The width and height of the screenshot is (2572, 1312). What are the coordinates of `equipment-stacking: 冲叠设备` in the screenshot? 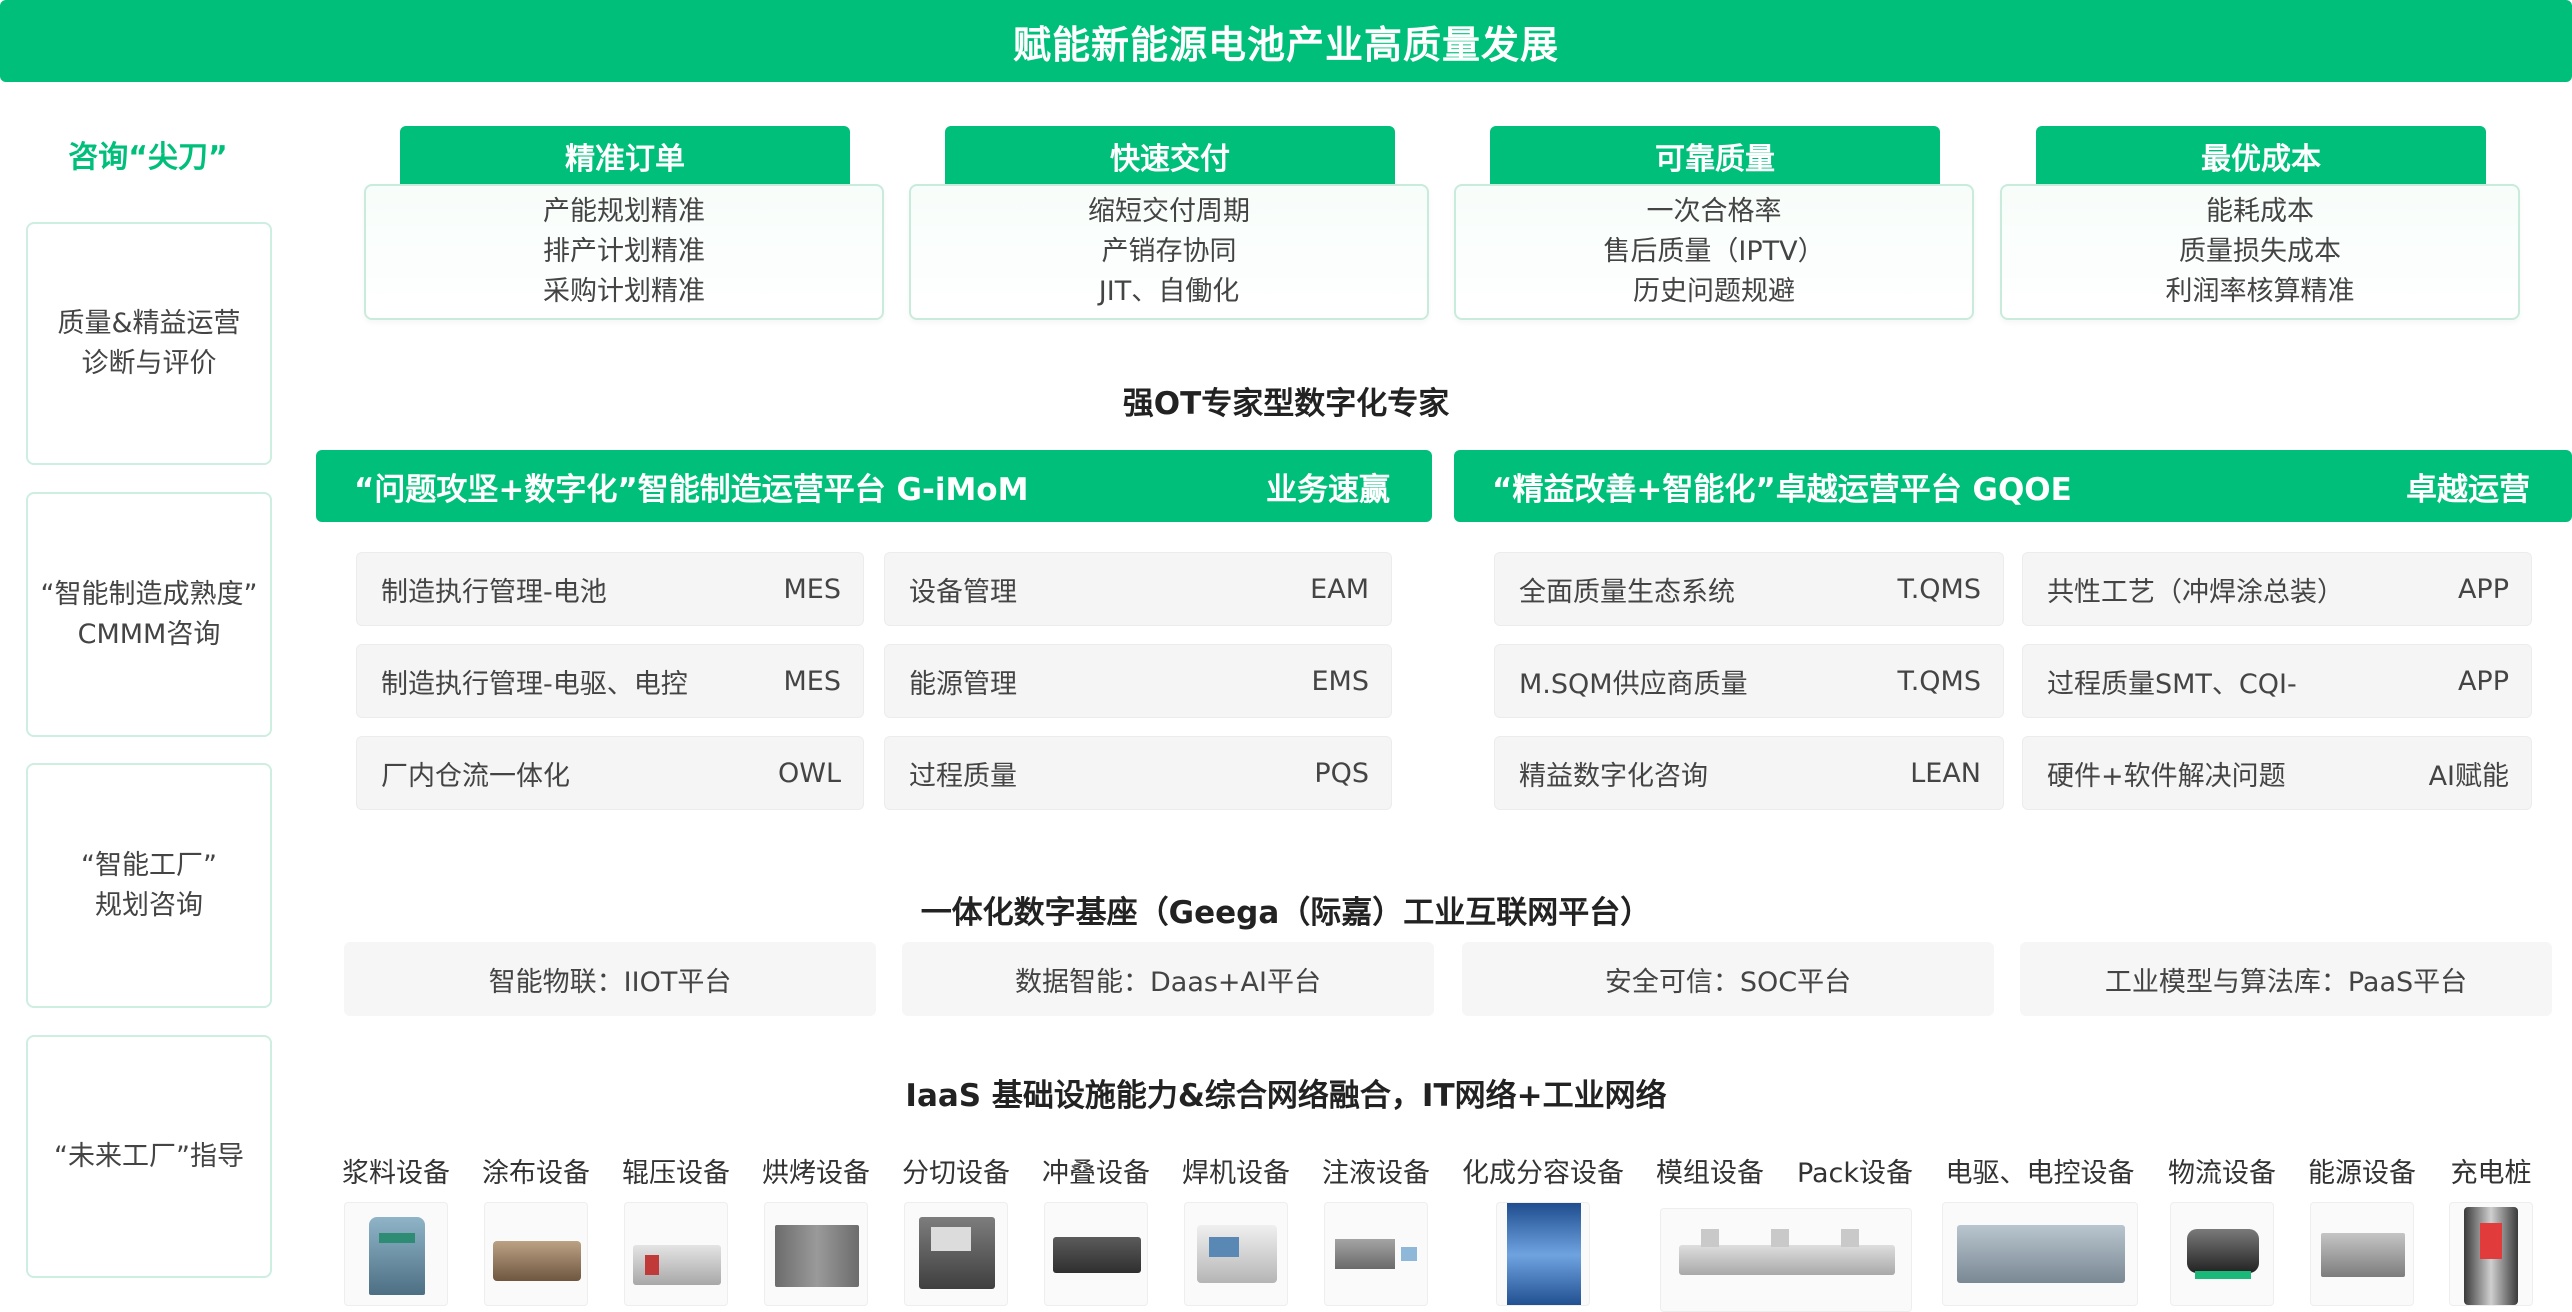 It's located at (1096, 1229).